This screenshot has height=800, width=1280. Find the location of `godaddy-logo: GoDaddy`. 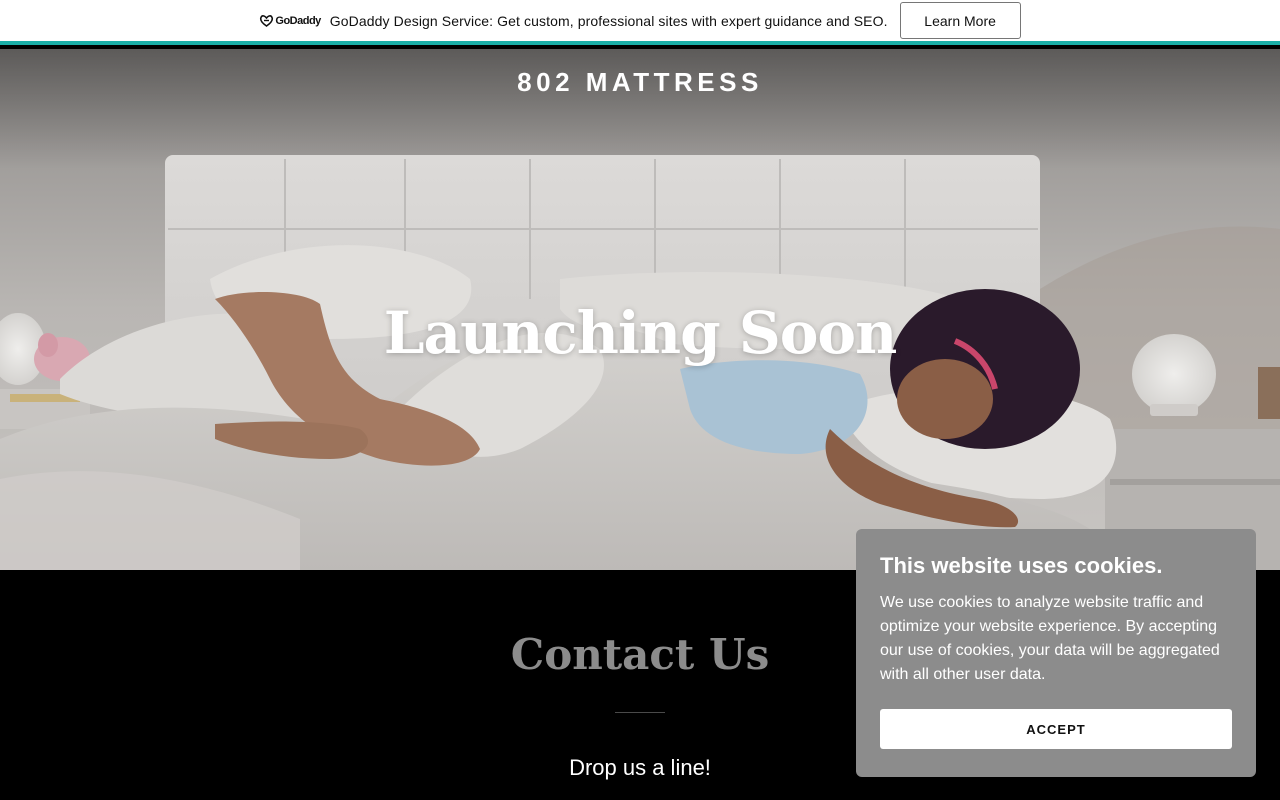

godaddy-logo: GoDaddy is located at coordinates (290, 20).